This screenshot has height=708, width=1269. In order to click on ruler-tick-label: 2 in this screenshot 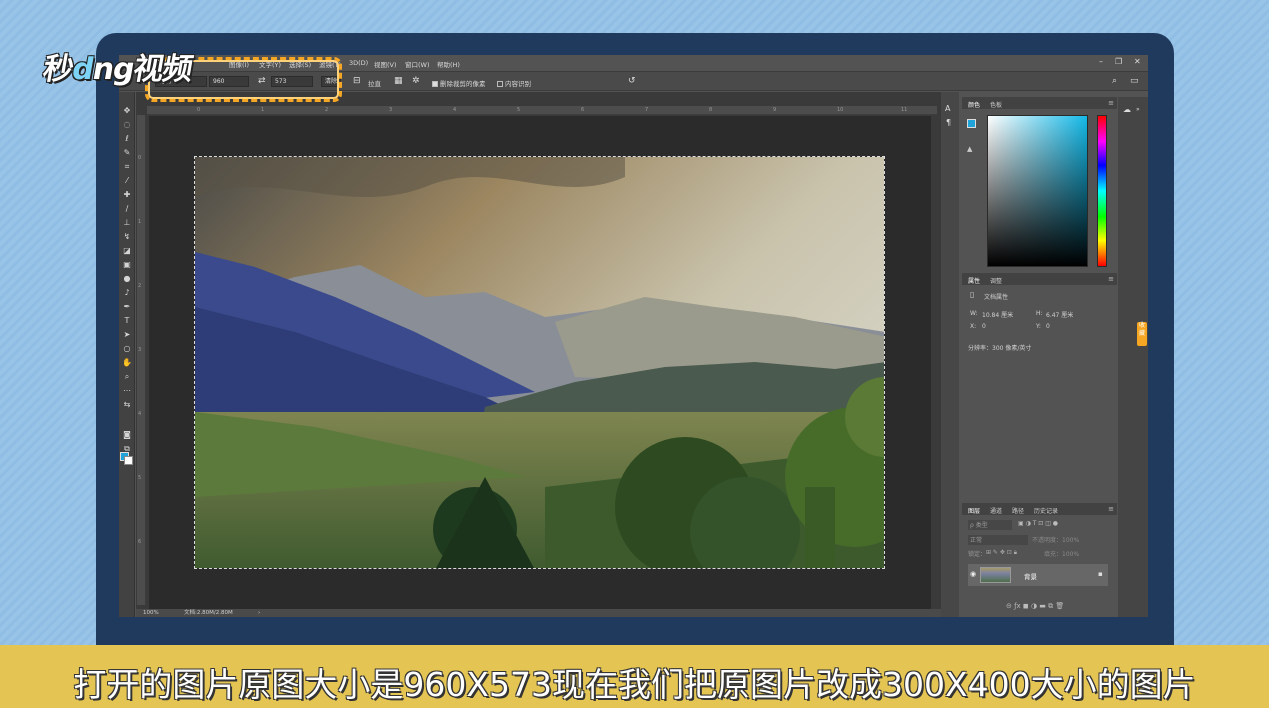, I will do `click(140, 286)`.